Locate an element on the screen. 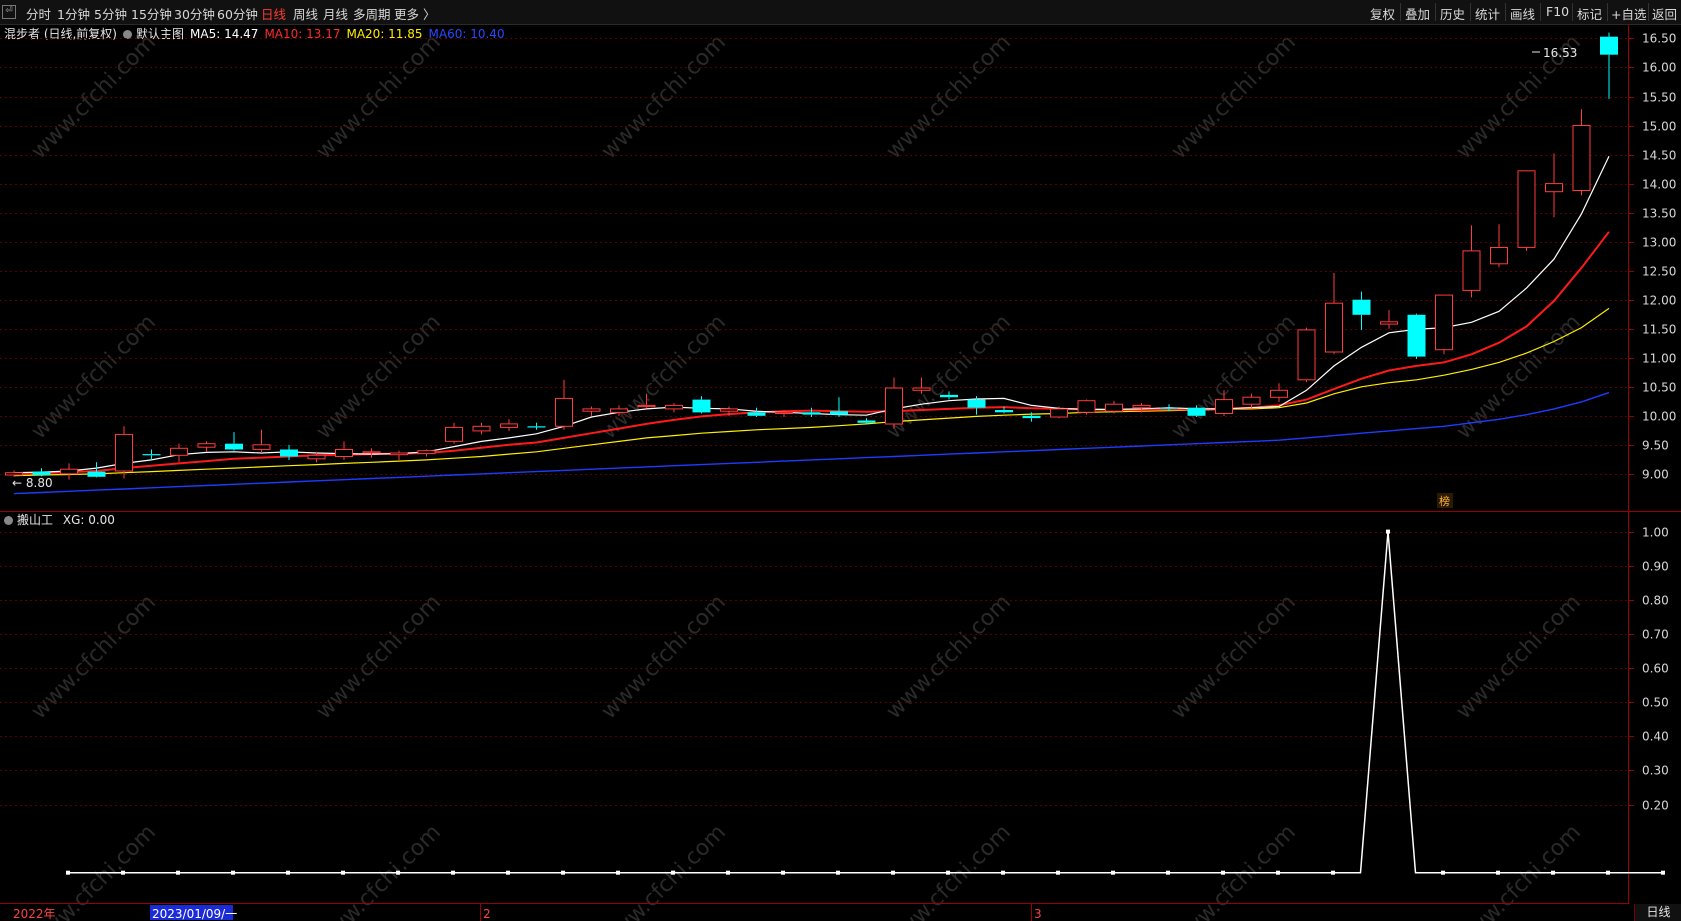 The width and height of the screenshot is (1681, 921). tab-fenshi: 分时 is located at coordinates (38, 13).